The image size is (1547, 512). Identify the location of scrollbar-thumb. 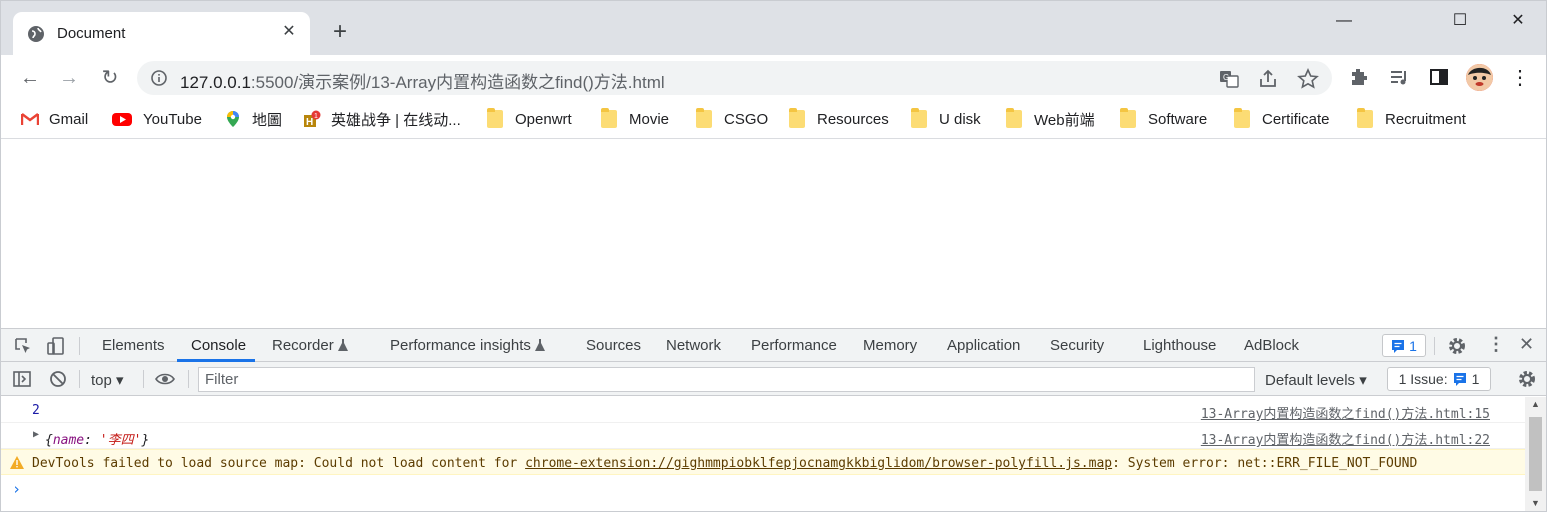
(1535, 454).